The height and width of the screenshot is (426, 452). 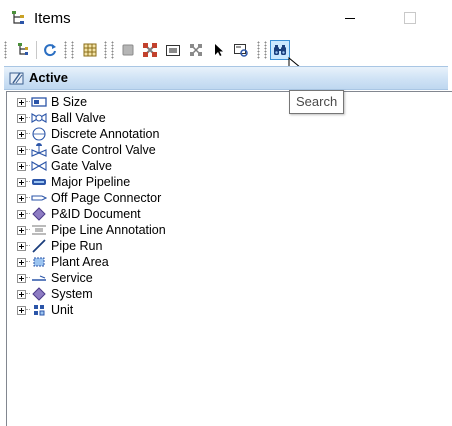 What do you see at coordinates (91, 246) in the screenshot?
I see `tree-item: Pipe Run` at bounding box center [91, 246].